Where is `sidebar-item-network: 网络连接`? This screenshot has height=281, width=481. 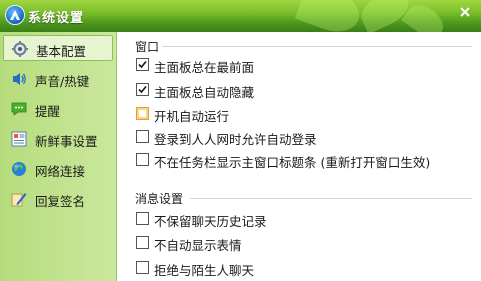 sidebar-item-network: 网络连接 is located at coordinates (58, 169).